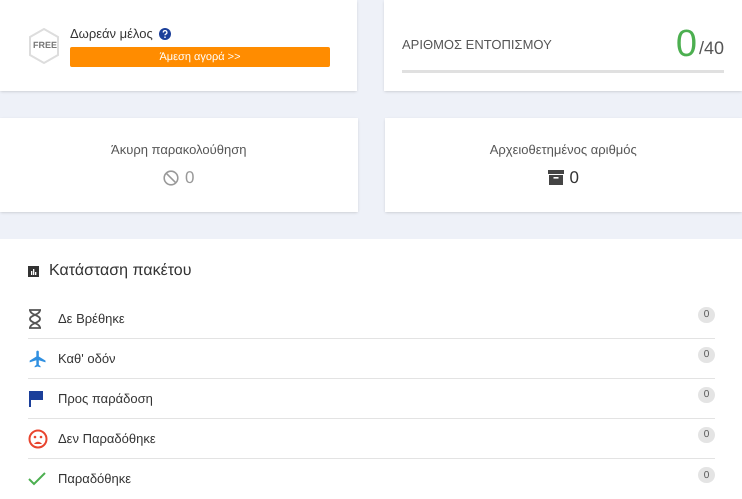  What do you see at coordinates (92, 319) in the screenshot?
I see `status-label: Δε Βρέθηκε` at bounding box center [92, 319].